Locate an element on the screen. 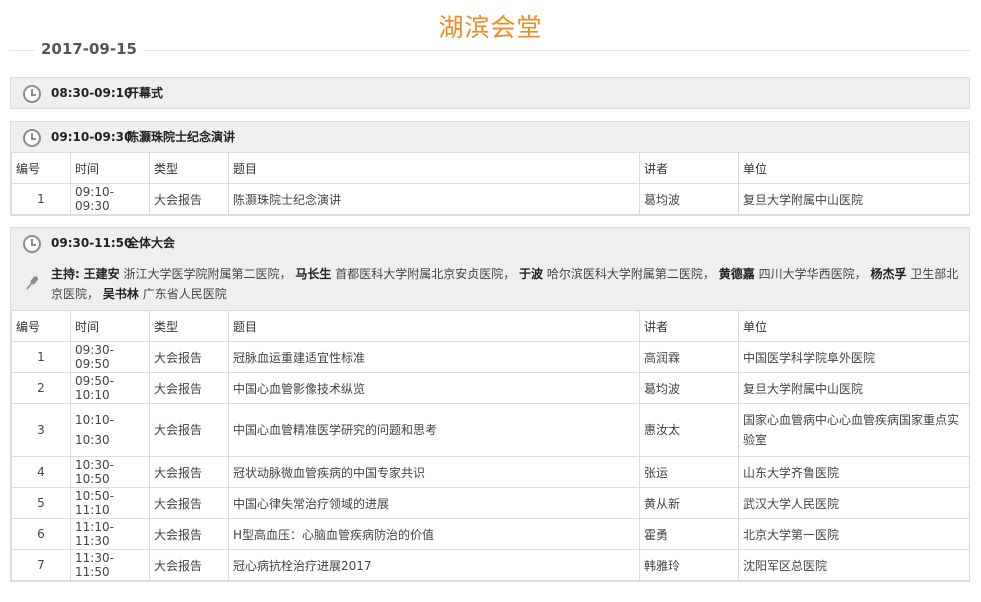 The width and height of the screenshot is (981, 602). cell-speaker: 黄从新 is located at coordinates (689, 503).